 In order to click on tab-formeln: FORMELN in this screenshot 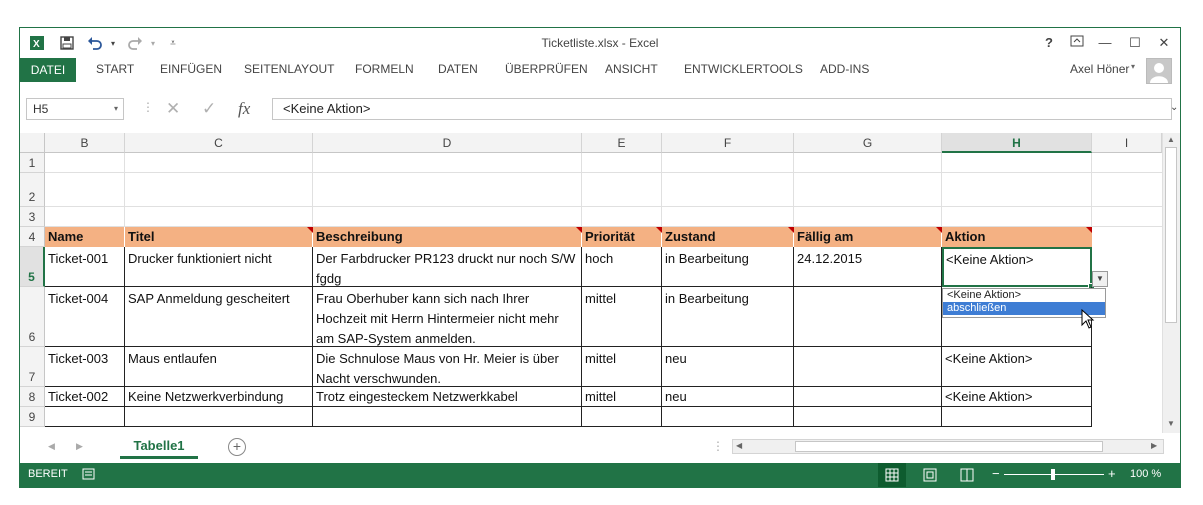, I will do `click(384, 69)`.